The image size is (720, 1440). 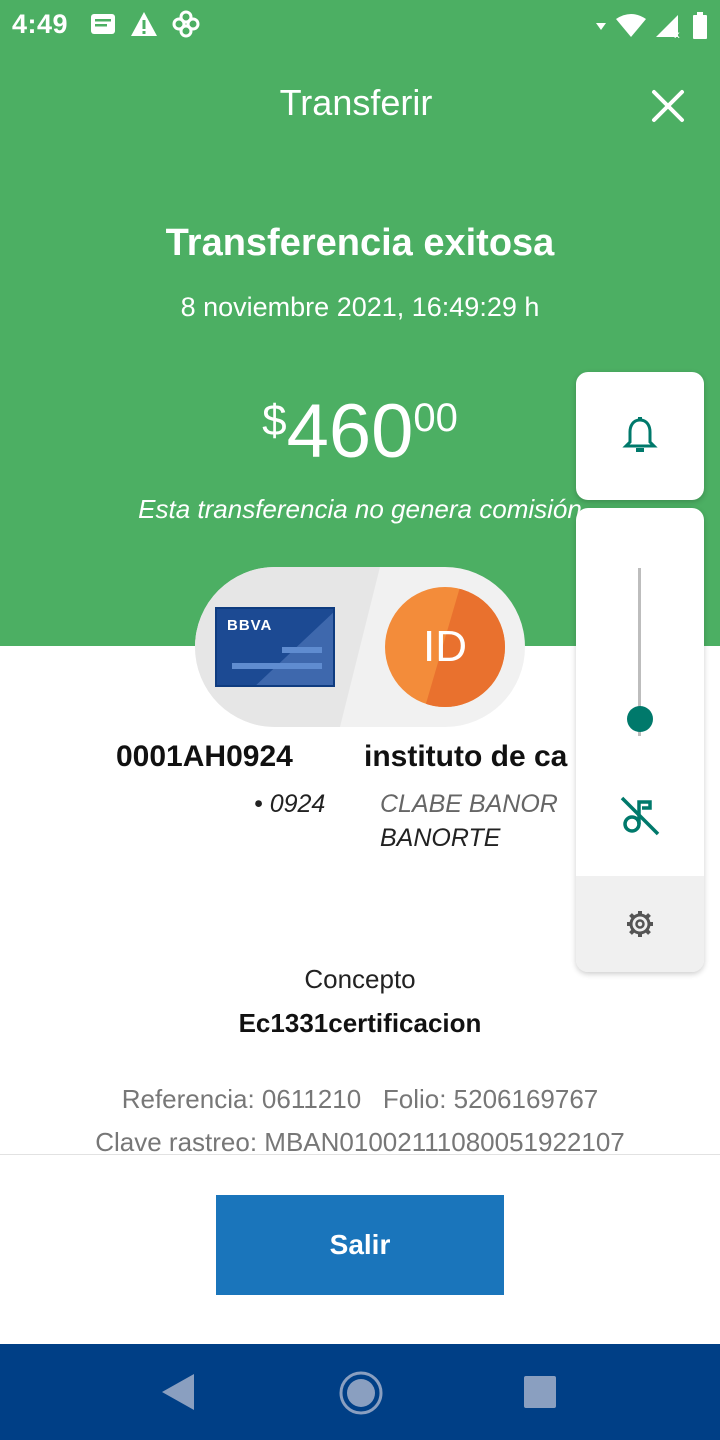 What do you see at coordinates (435, 418) in the screenshot?
I see `amount-decimals: 00` at bounding box center [435, 418].